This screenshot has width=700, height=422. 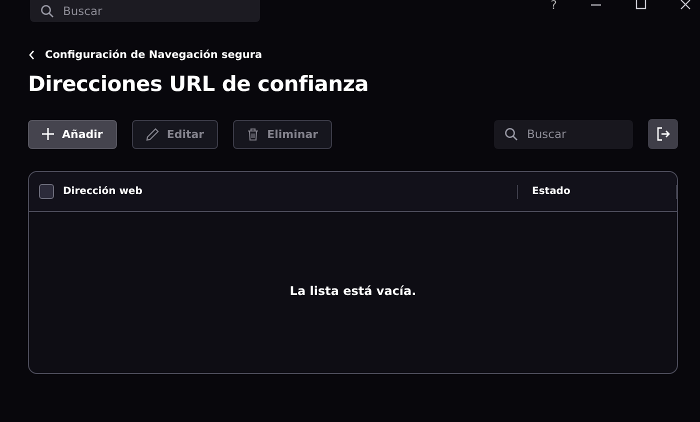 I want to click on trash-icon, so click(x=253, y=134).